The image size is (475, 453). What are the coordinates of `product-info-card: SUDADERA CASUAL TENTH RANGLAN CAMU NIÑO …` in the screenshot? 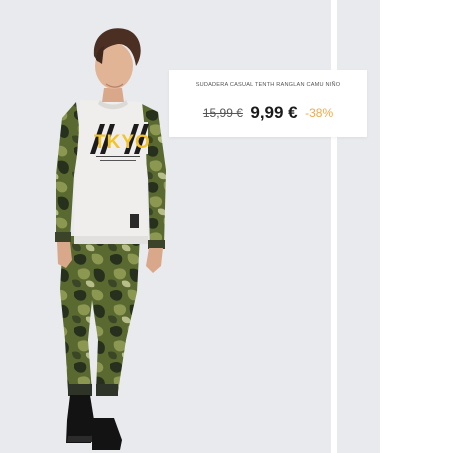 It's located at (268, 103).